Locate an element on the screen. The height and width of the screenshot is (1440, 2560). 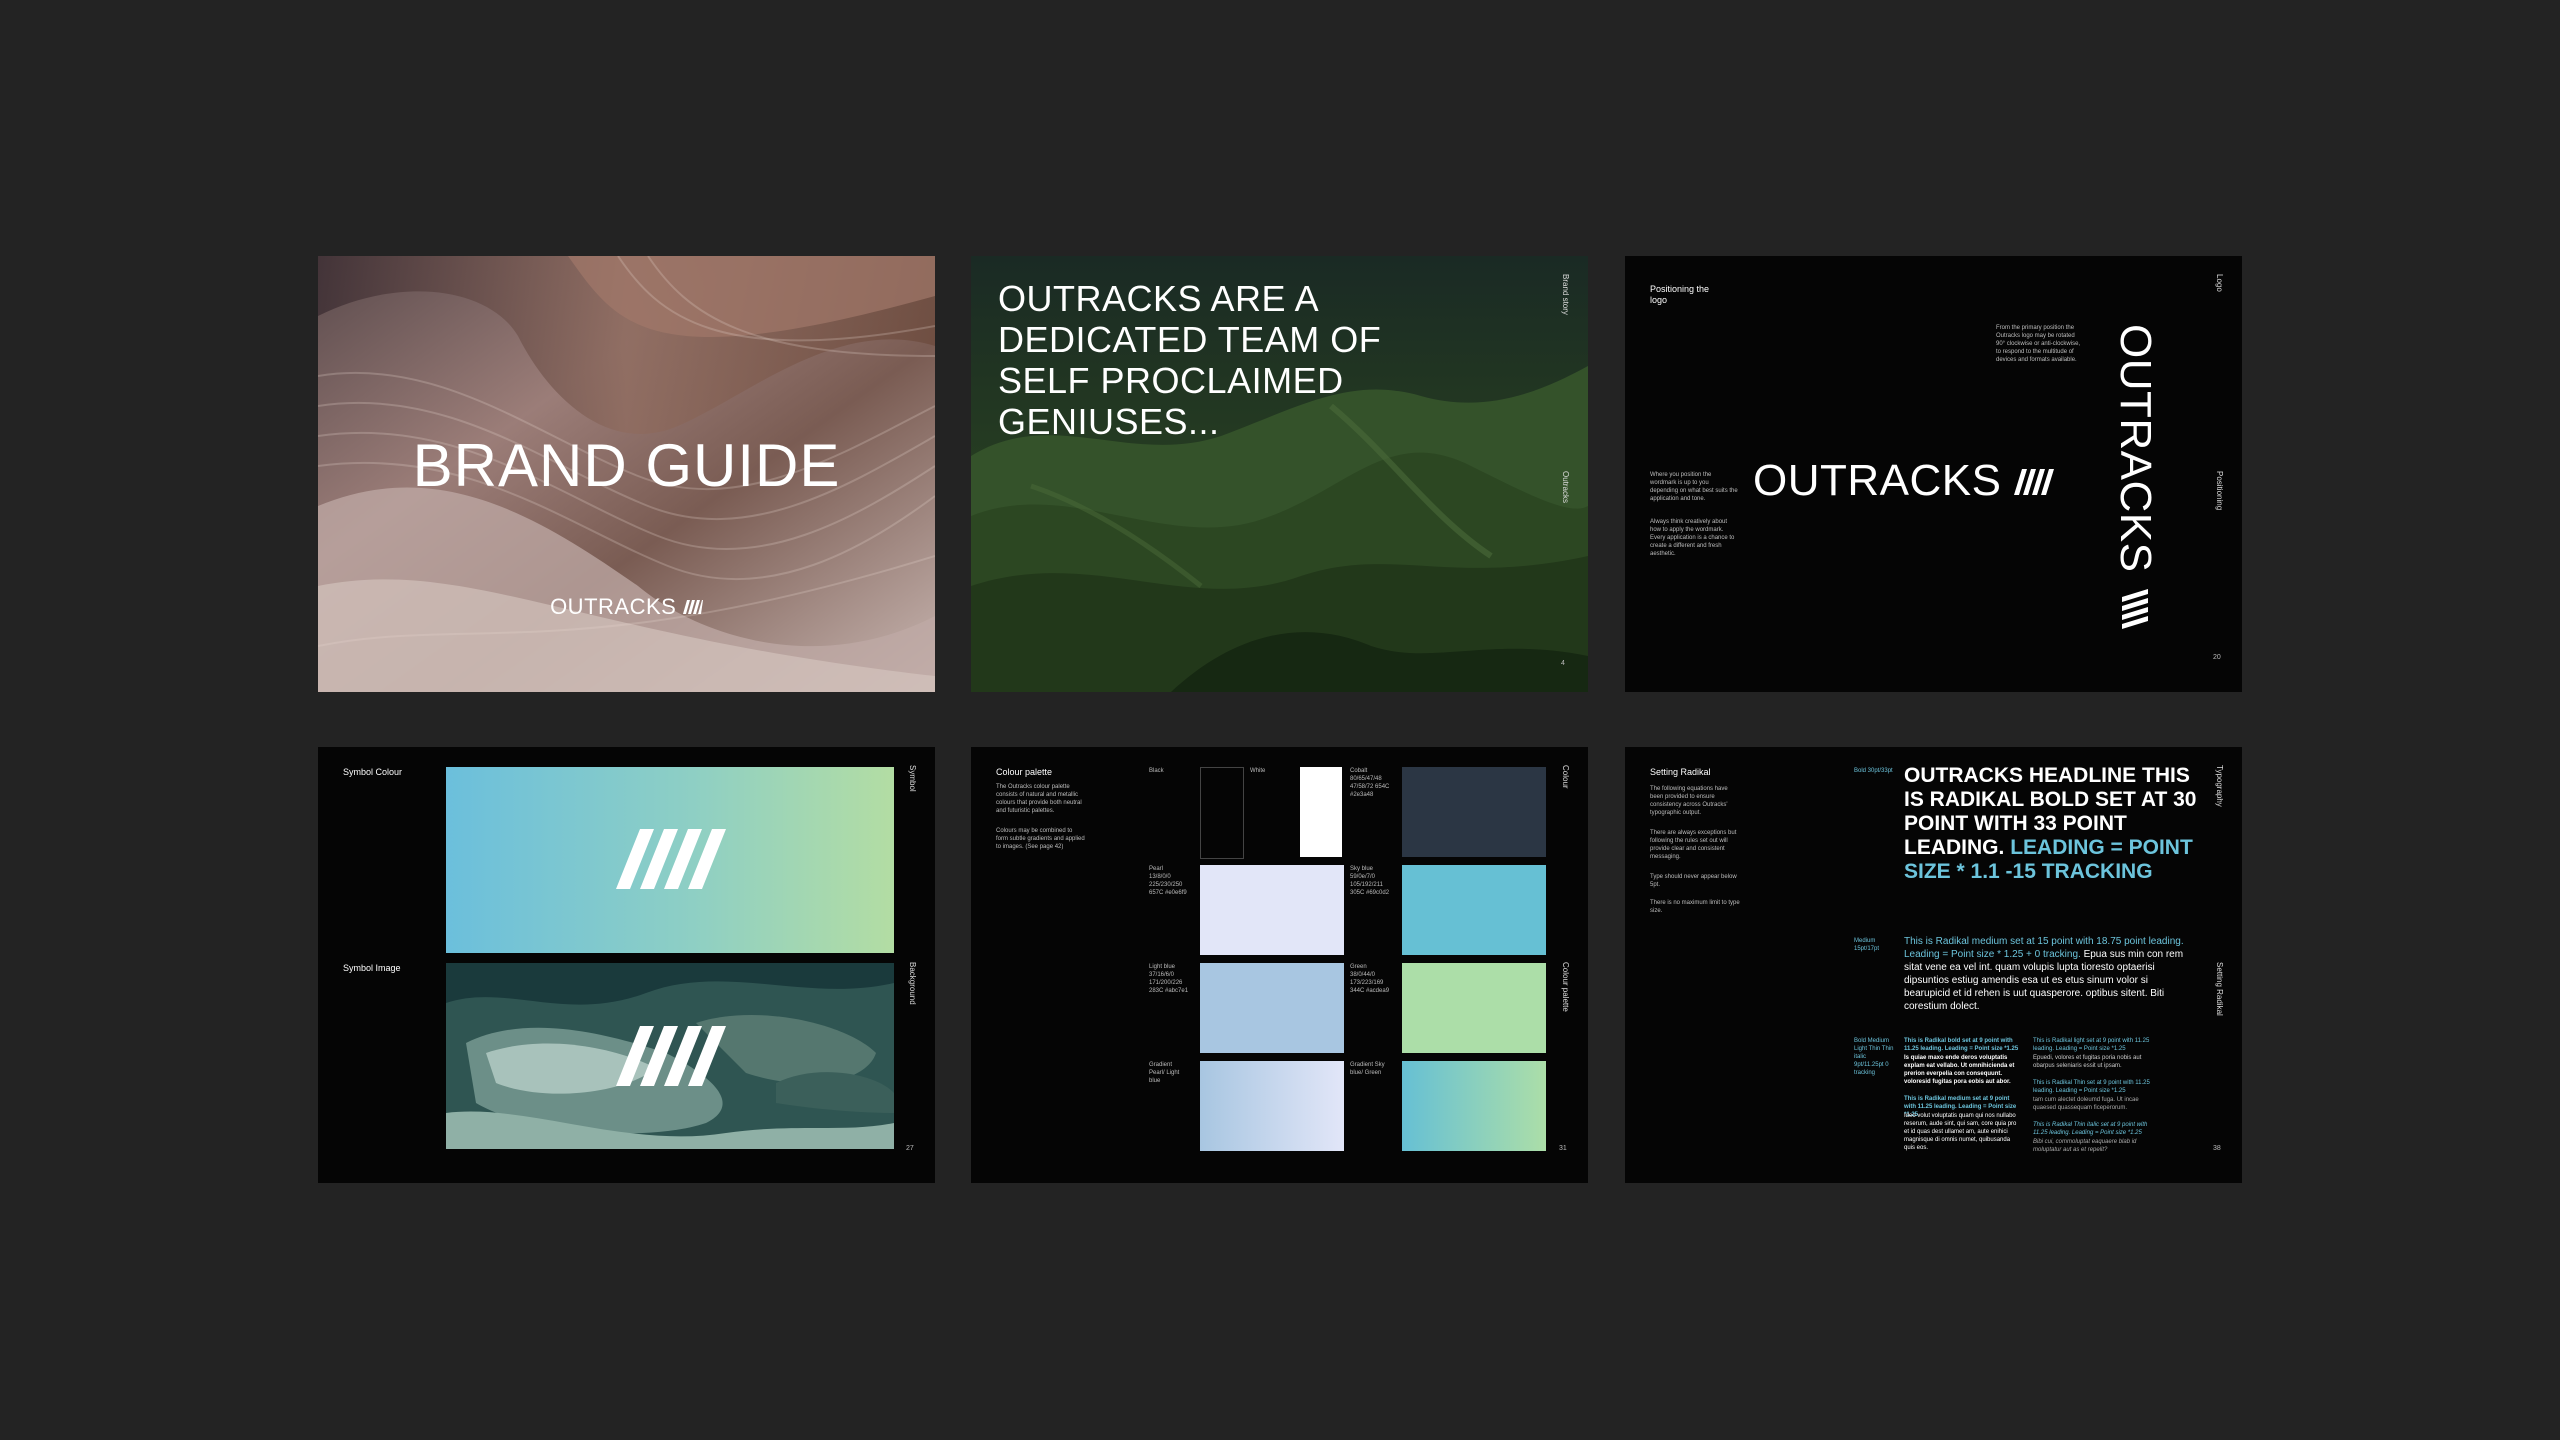
symbol-on-gradient is located at coordinates (670, 860).